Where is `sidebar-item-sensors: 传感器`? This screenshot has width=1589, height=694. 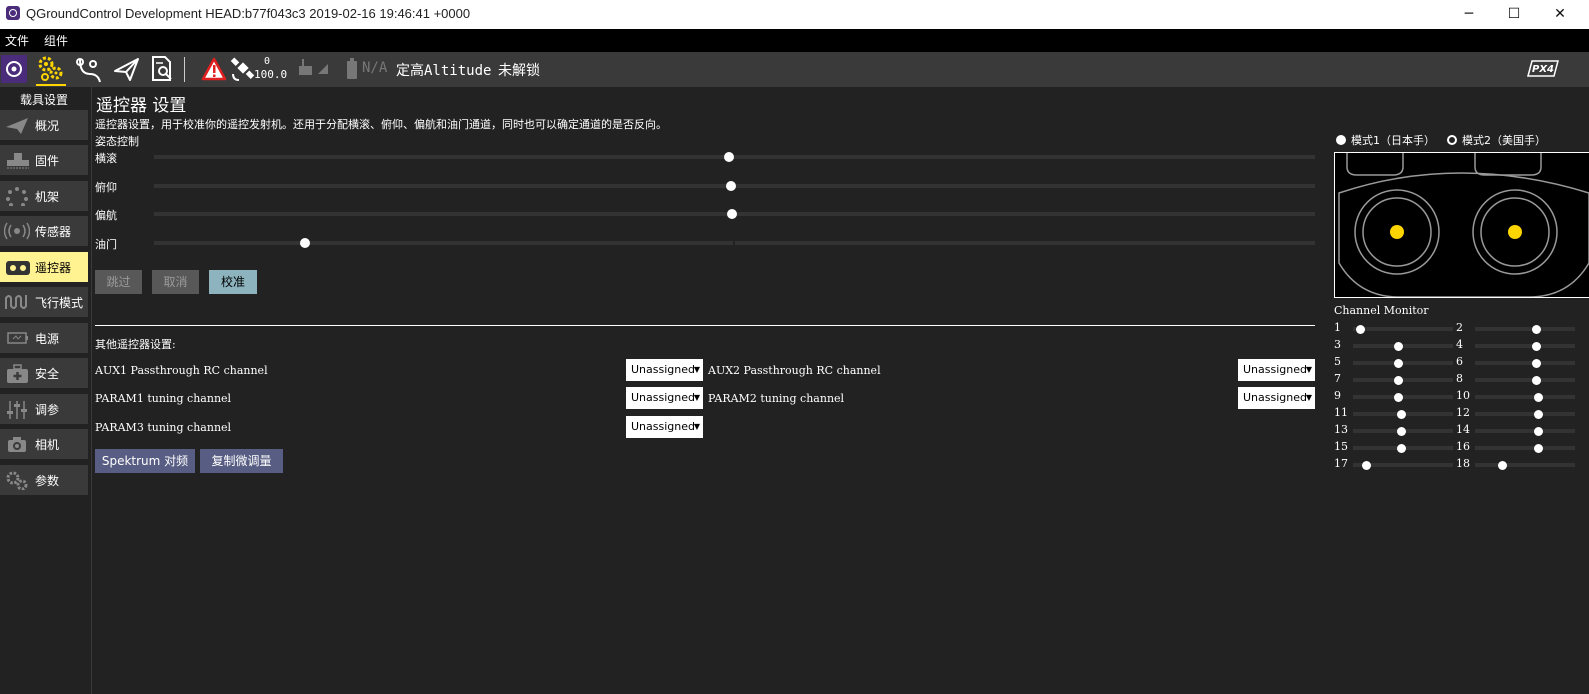
sidebar-item-sensors: 传感器 is located at coordinates (44, 231).